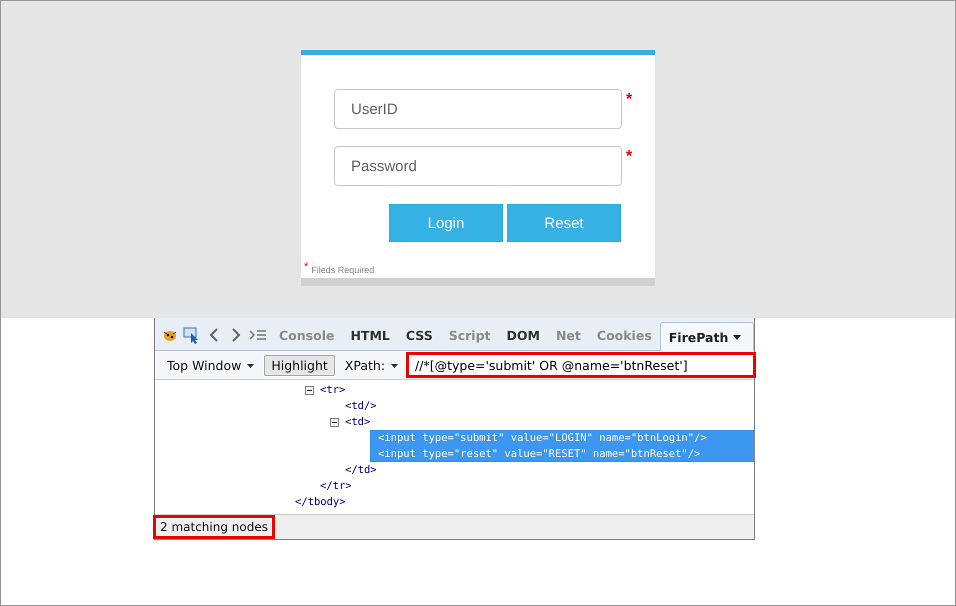 The height and width of the screenshot is (606, 956). What do you see at coordinates (361, 406) in the screenshot?
I see `markup-line: <td/>` at bounding box center [361, 406].